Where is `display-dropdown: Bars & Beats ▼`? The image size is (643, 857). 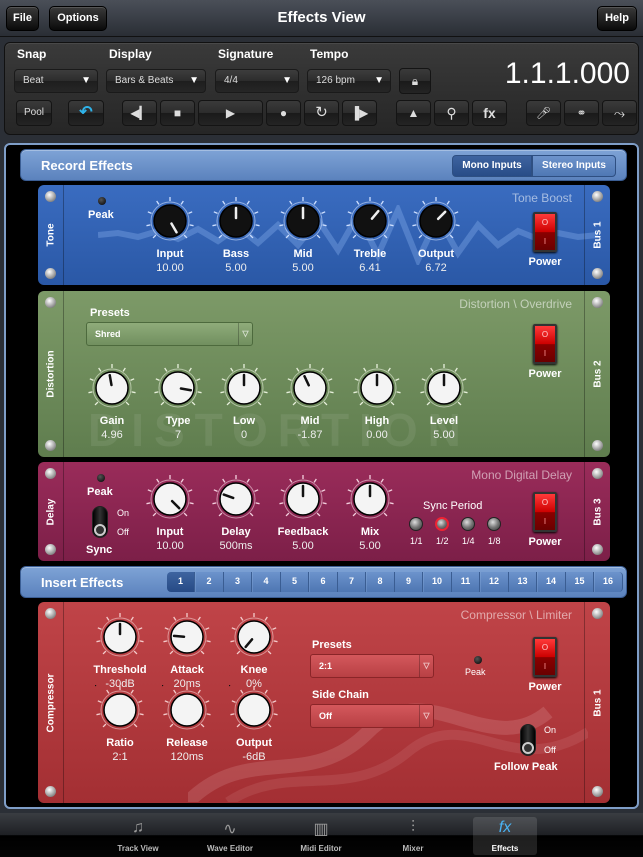 display-dropdown: Bars & Beats ▼ is located at coordinates (156, 81).